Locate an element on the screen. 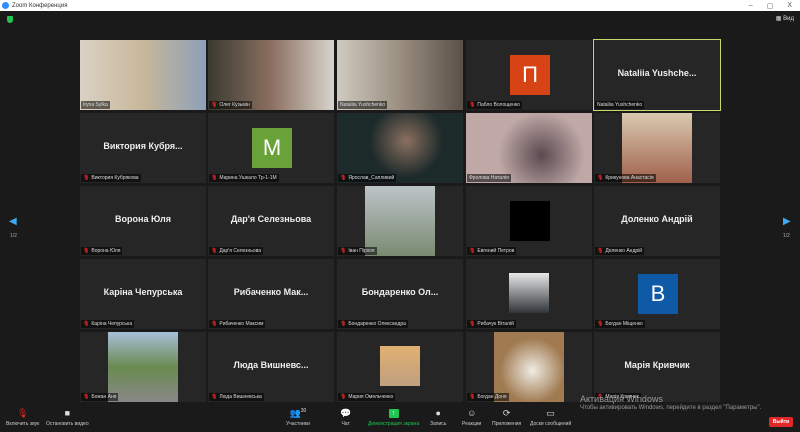 This screenshot has width=800, height=432. page-indicator-right: 1/2 is located at coordinates (786, 236).